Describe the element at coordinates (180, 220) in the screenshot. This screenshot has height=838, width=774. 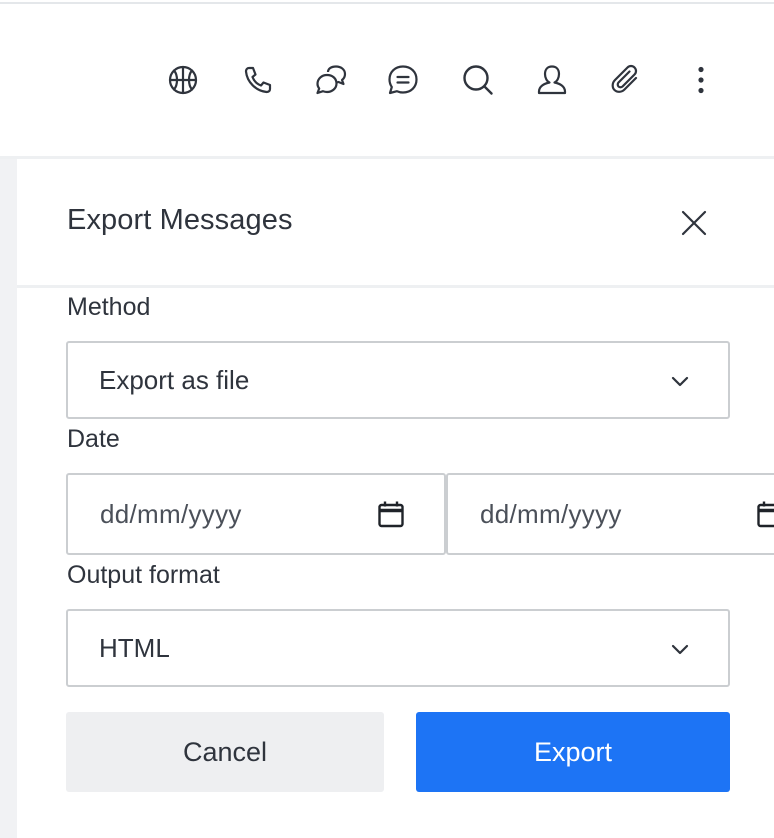
I see `panel-title: Export Messages` at that location.